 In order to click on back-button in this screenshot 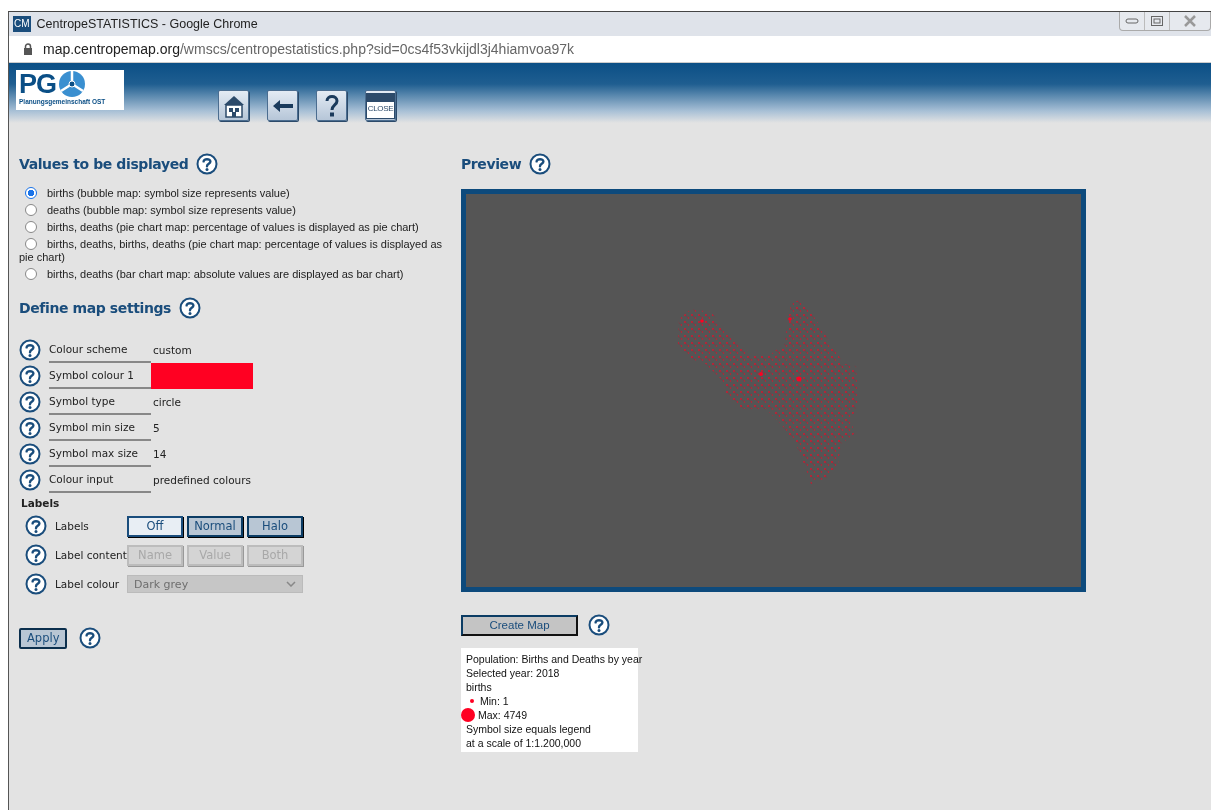, I will do `click(282, 105)`.